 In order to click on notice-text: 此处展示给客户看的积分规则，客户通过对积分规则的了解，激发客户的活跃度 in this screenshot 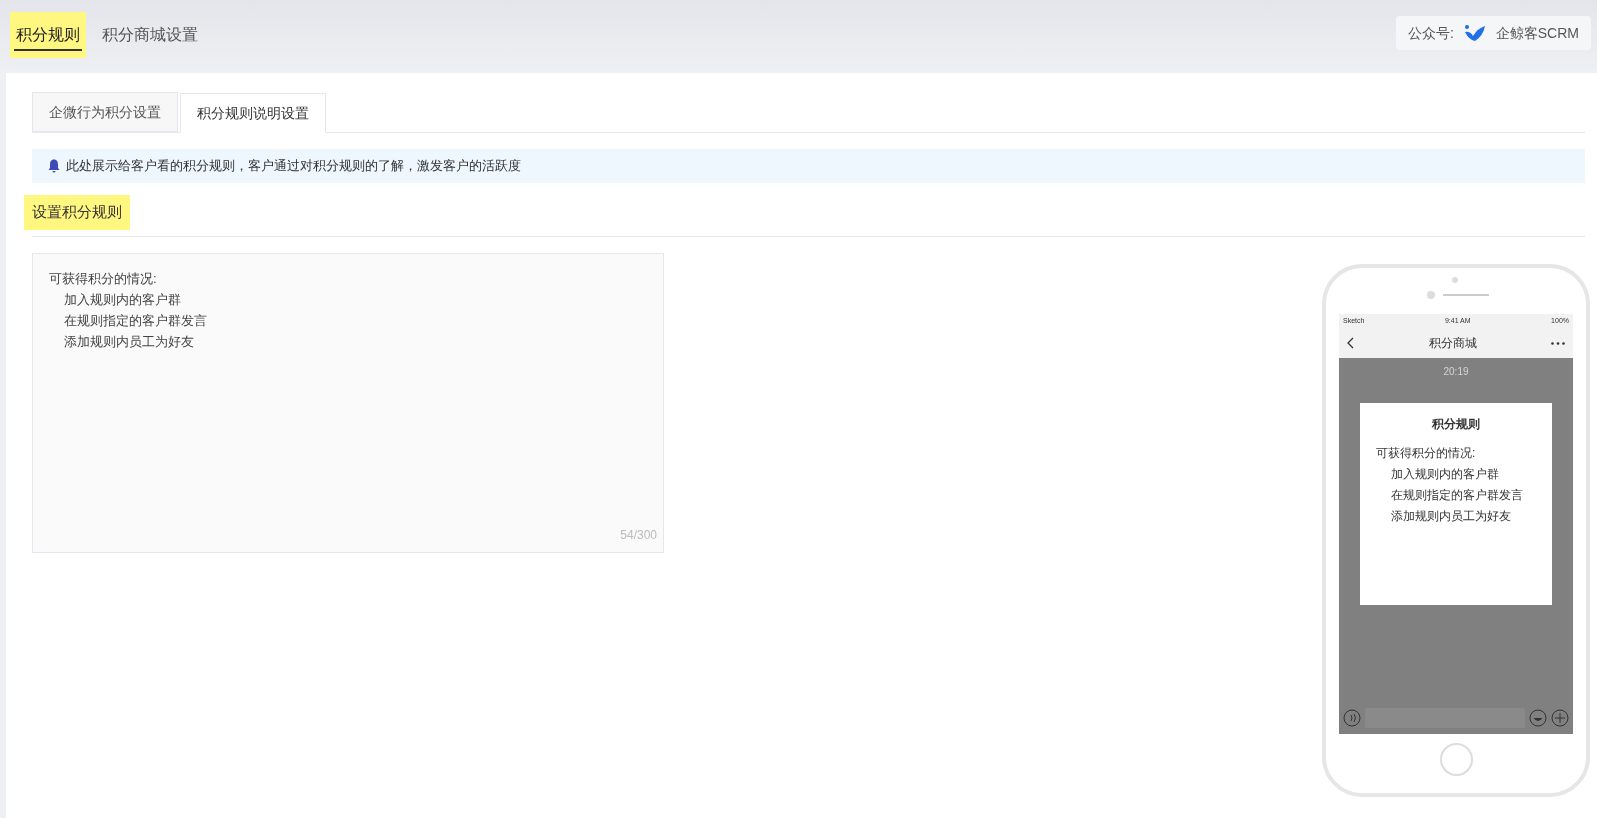, I will do `click(293, 166)`.